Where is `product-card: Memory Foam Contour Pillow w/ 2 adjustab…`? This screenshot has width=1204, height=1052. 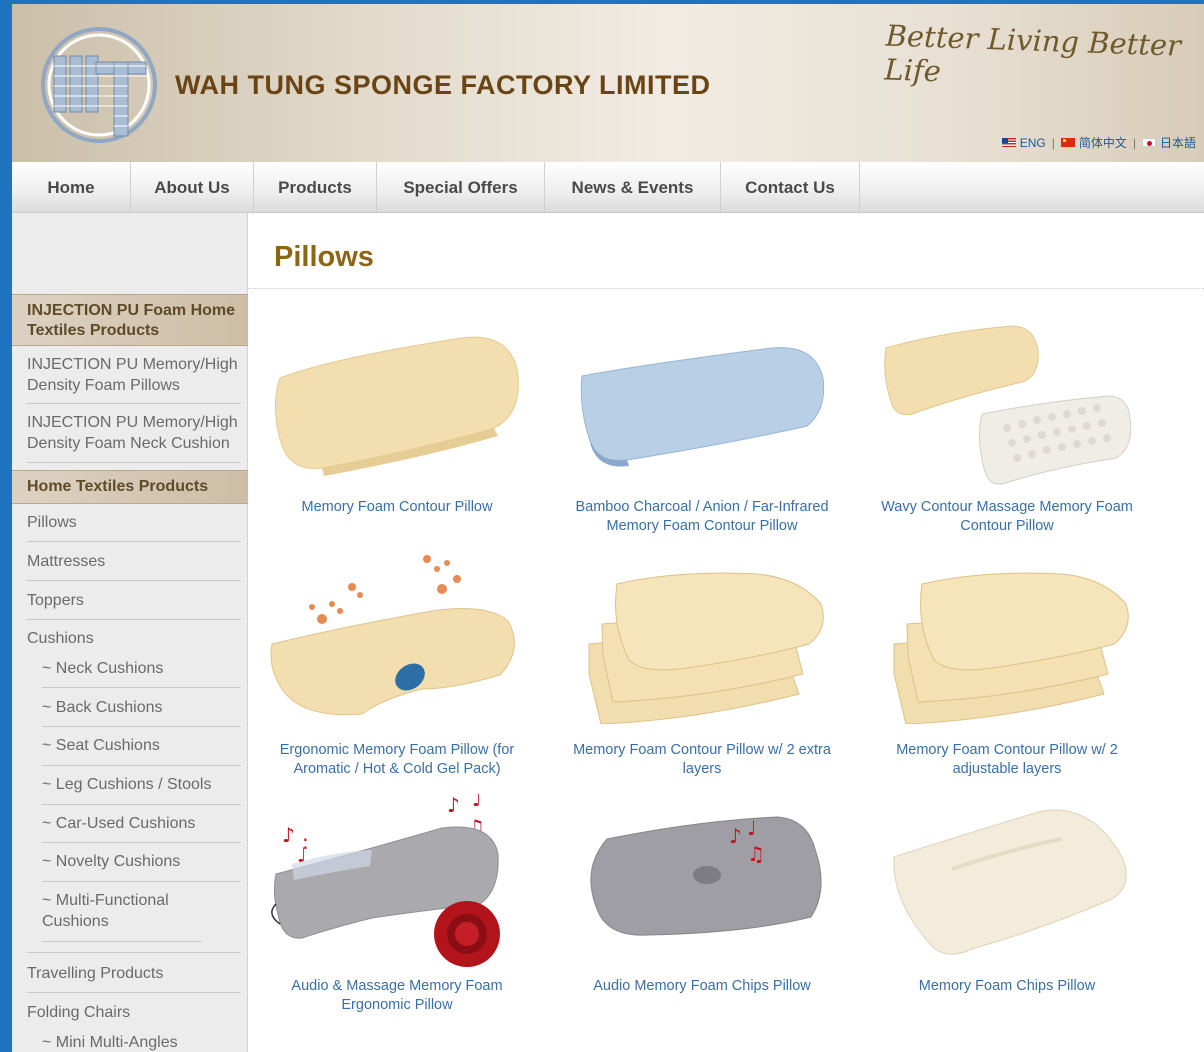
product-card: Memory Foam Contour Pillow w/ 2 adjustab… is located at coordinates (1007, 674).